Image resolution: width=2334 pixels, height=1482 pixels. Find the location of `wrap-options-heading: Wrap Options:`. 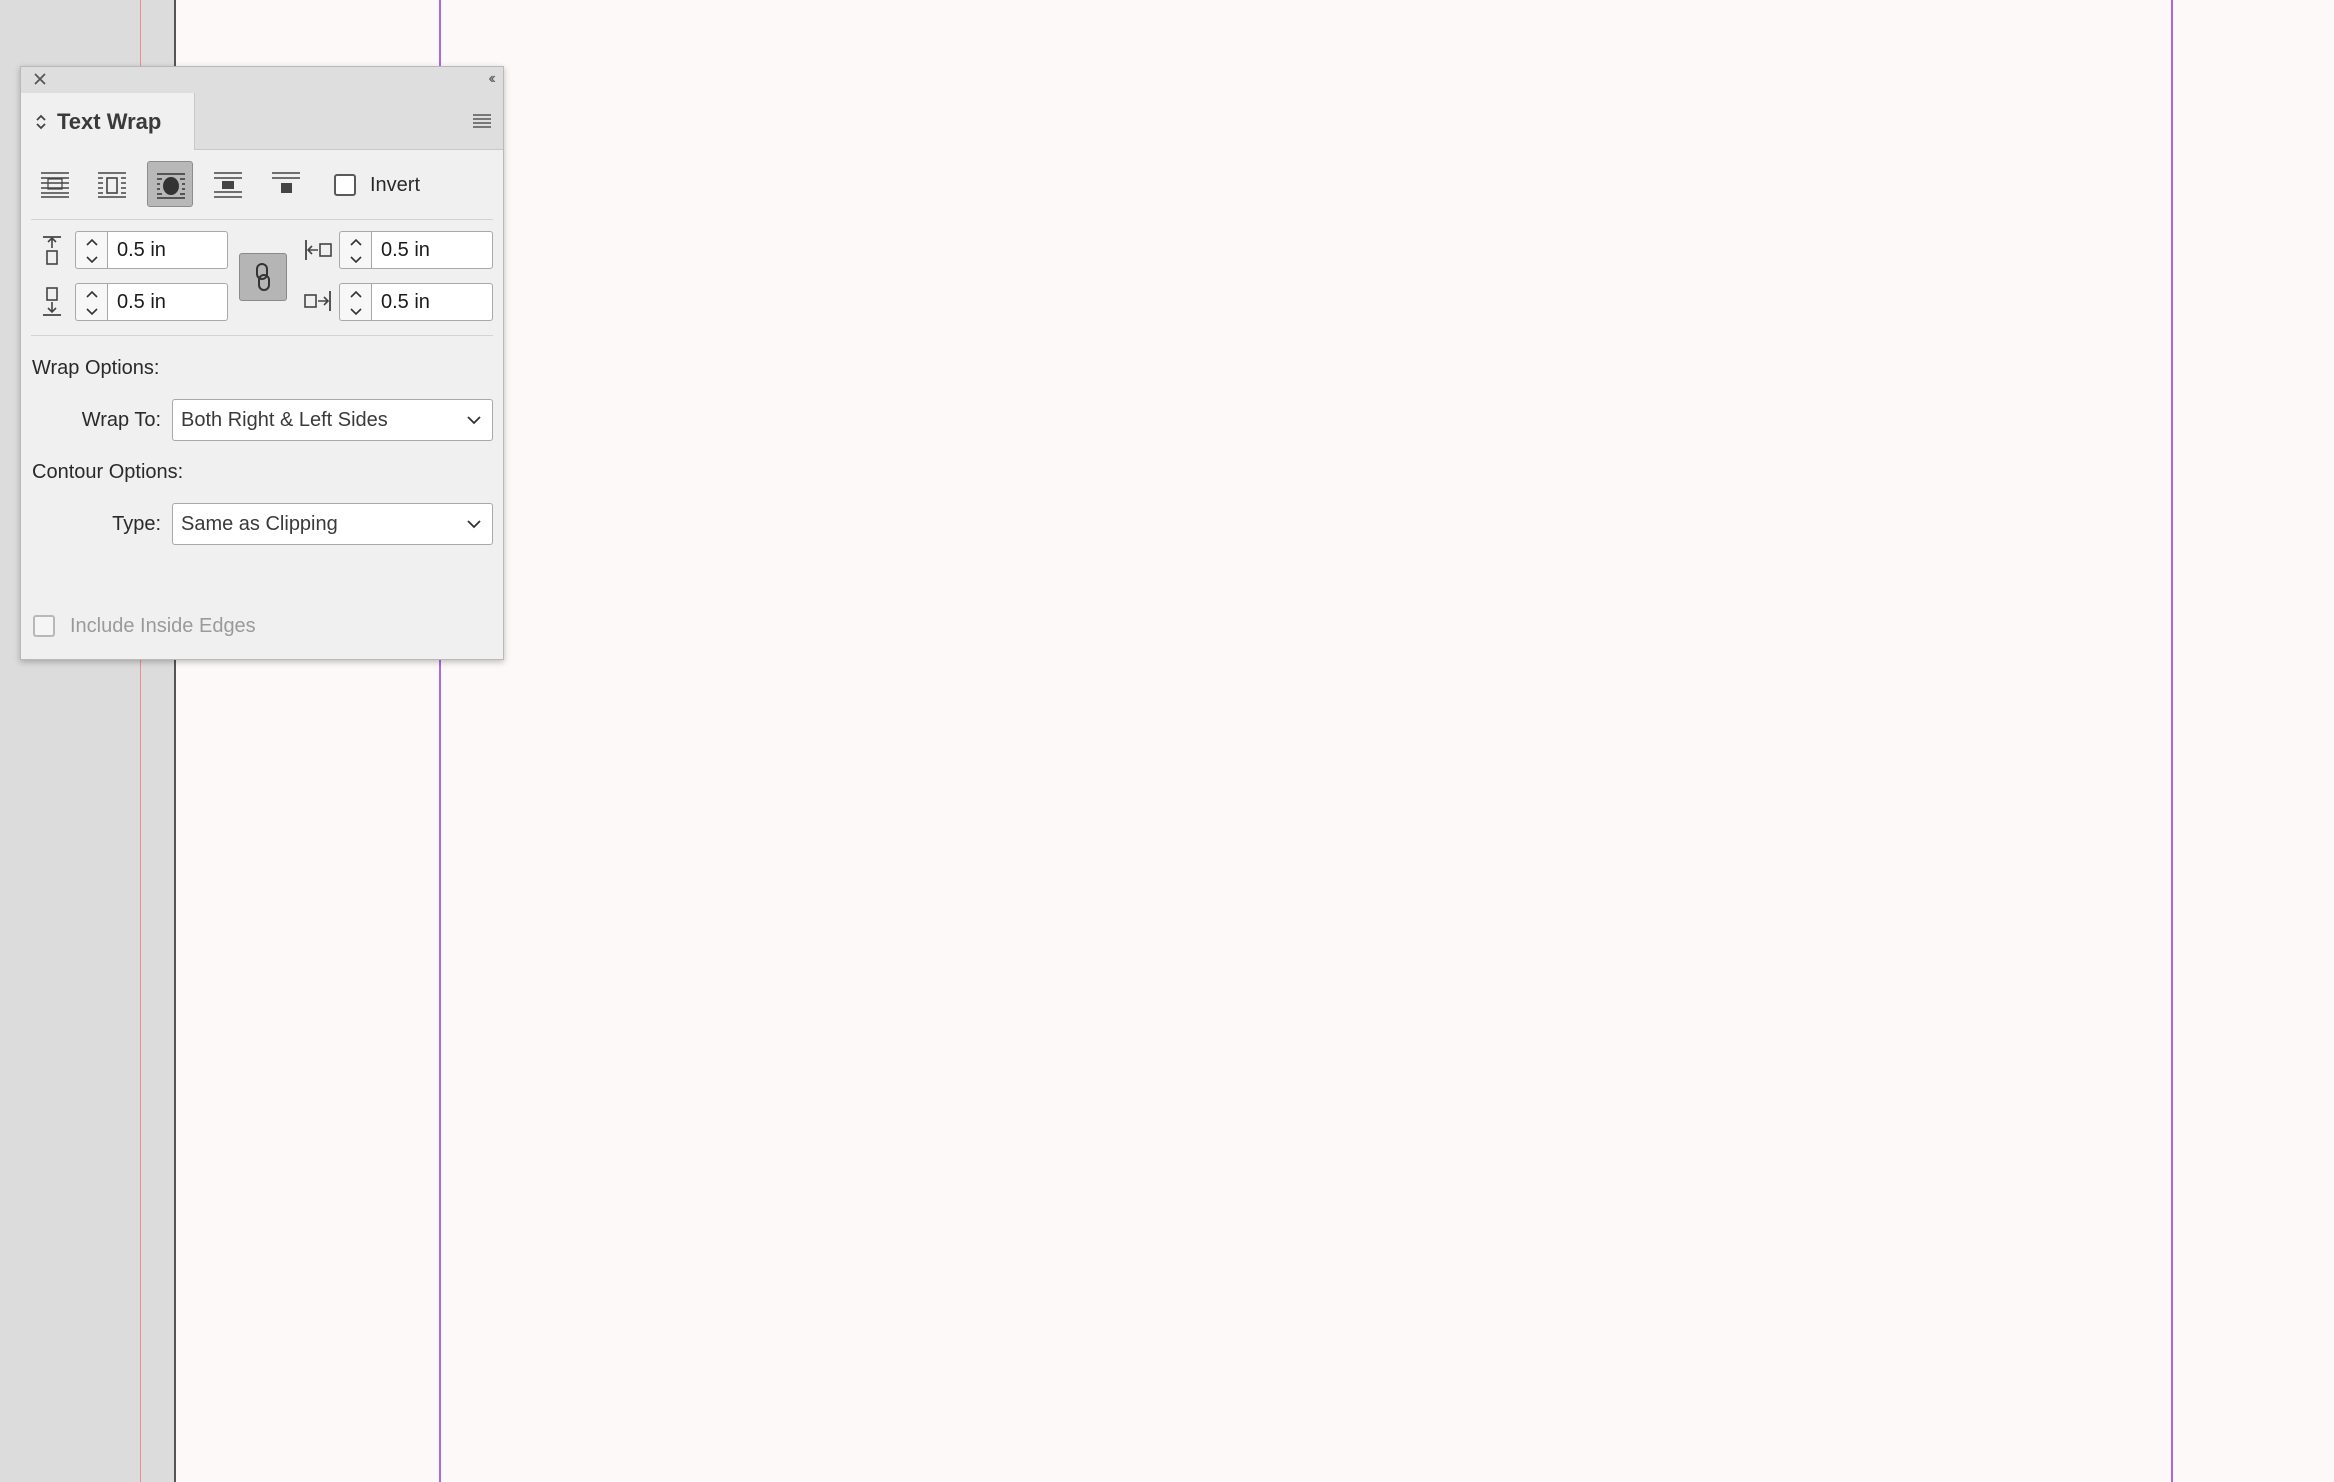

wrap-options-heading: Wrap Options: is located at coordinates (96, 368).